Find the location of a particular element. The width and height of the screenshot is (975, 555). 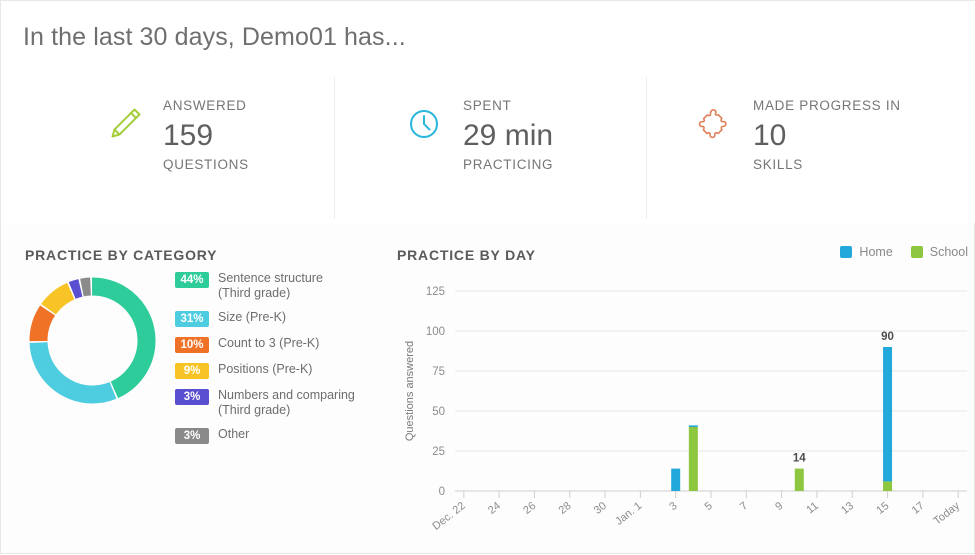

stat-spent-text: SPENT 29 min PRACTICING is located at coordinates (508, 135).